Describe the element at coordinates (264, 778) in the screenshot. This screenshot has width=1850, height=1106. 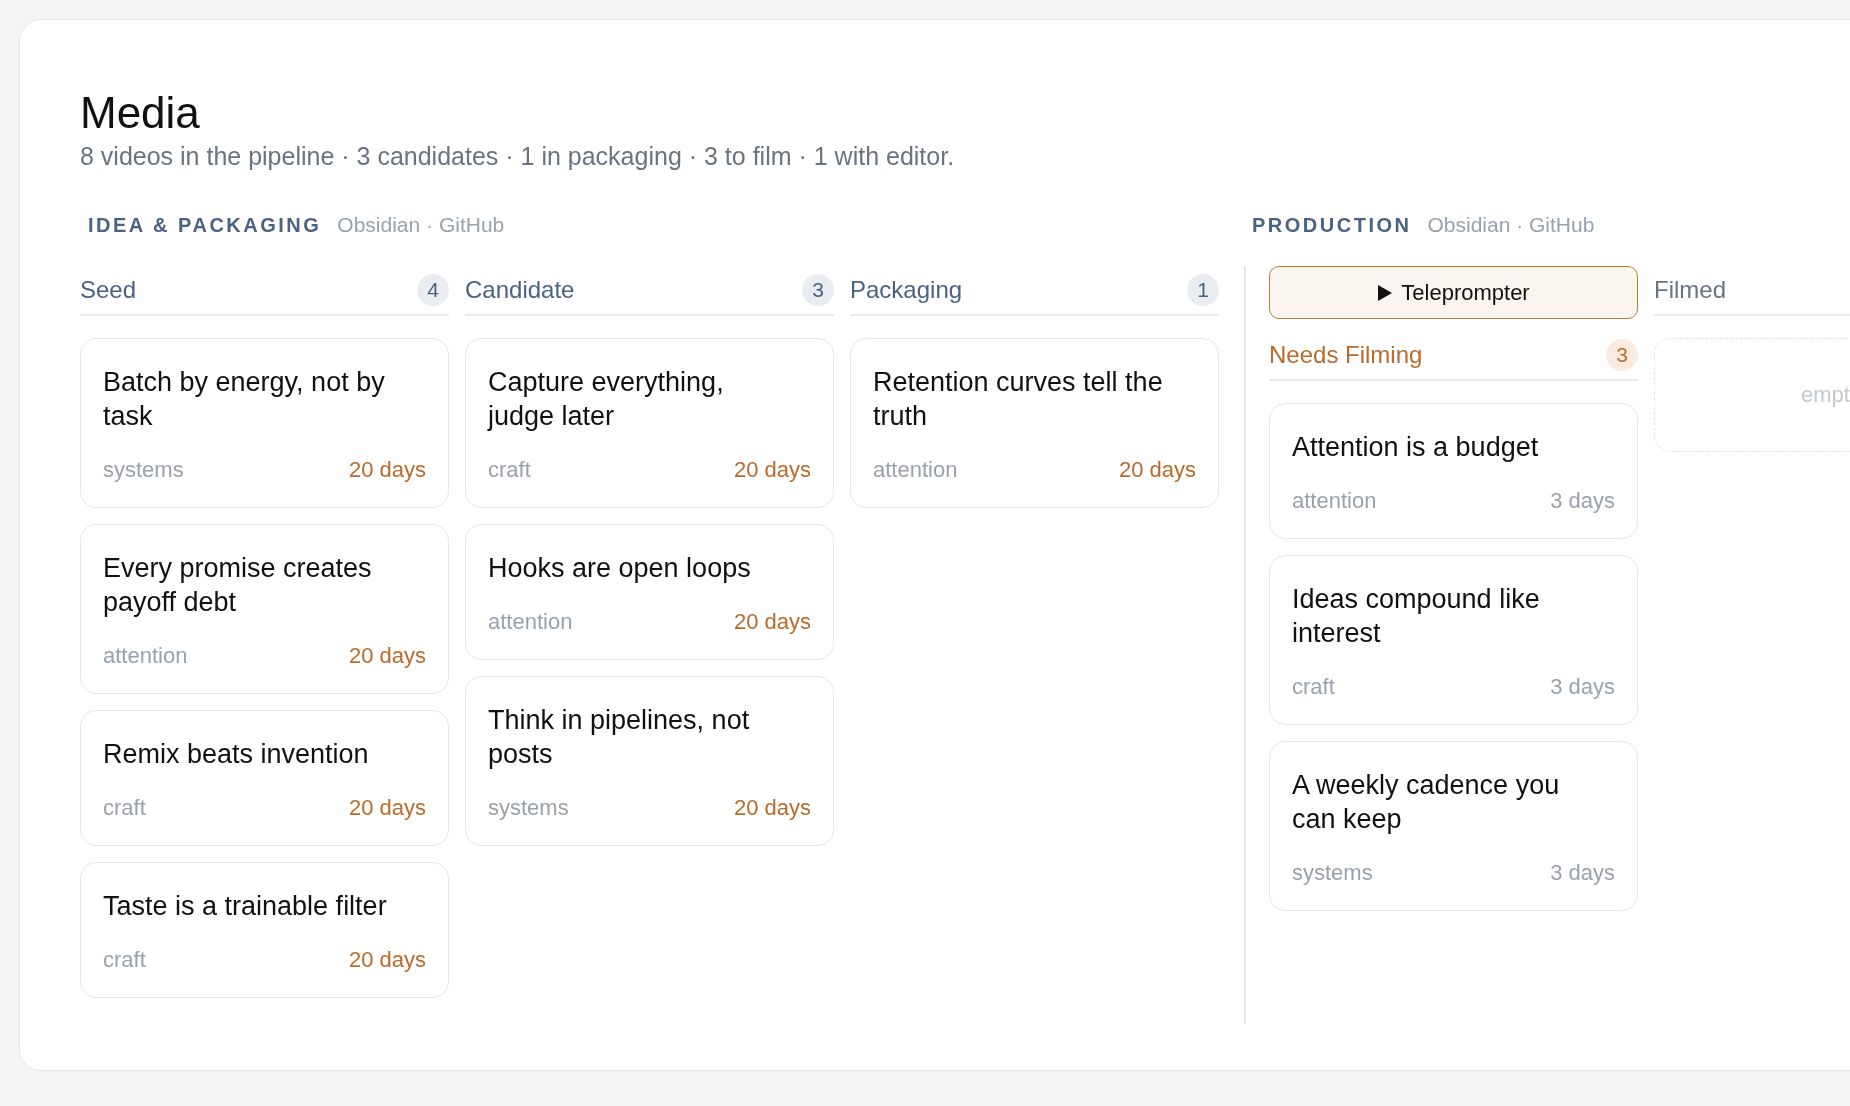
I see `idea-card: Remix beats invention craft 20 days` at that location.